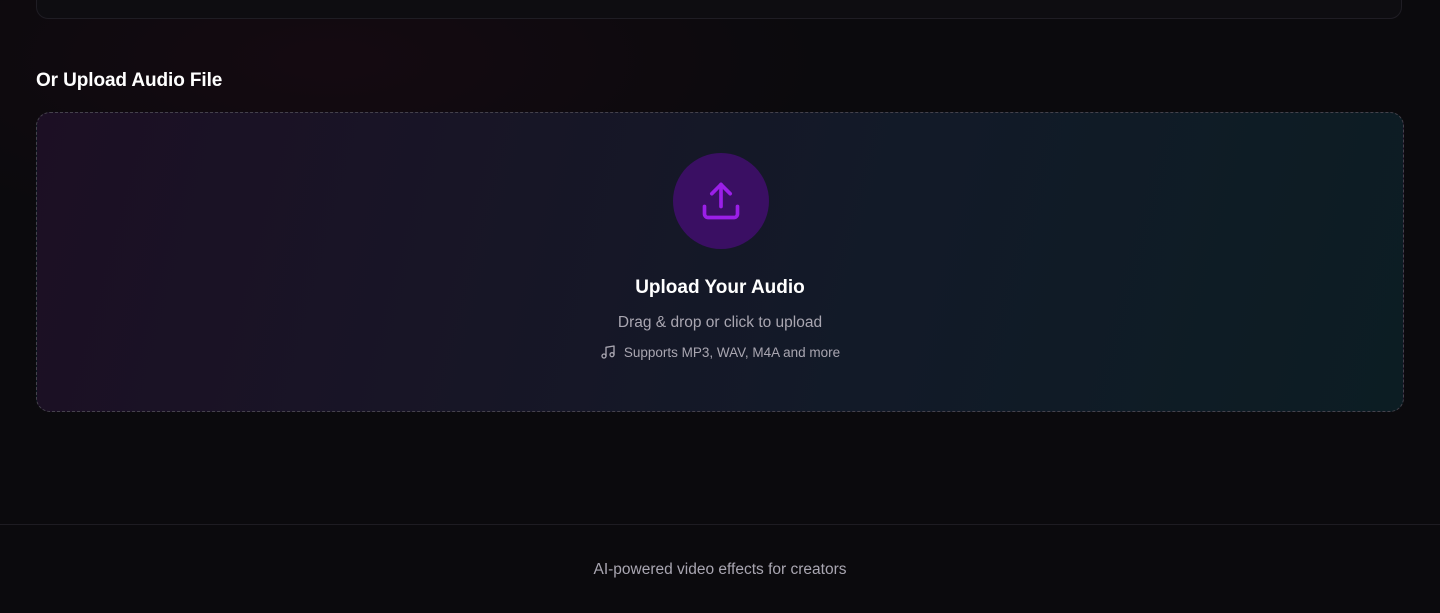  Describe the element at coordinates (720, 322) in the screenshot. I see `upload-instruction: Drag & drop or click to upload` at that location.